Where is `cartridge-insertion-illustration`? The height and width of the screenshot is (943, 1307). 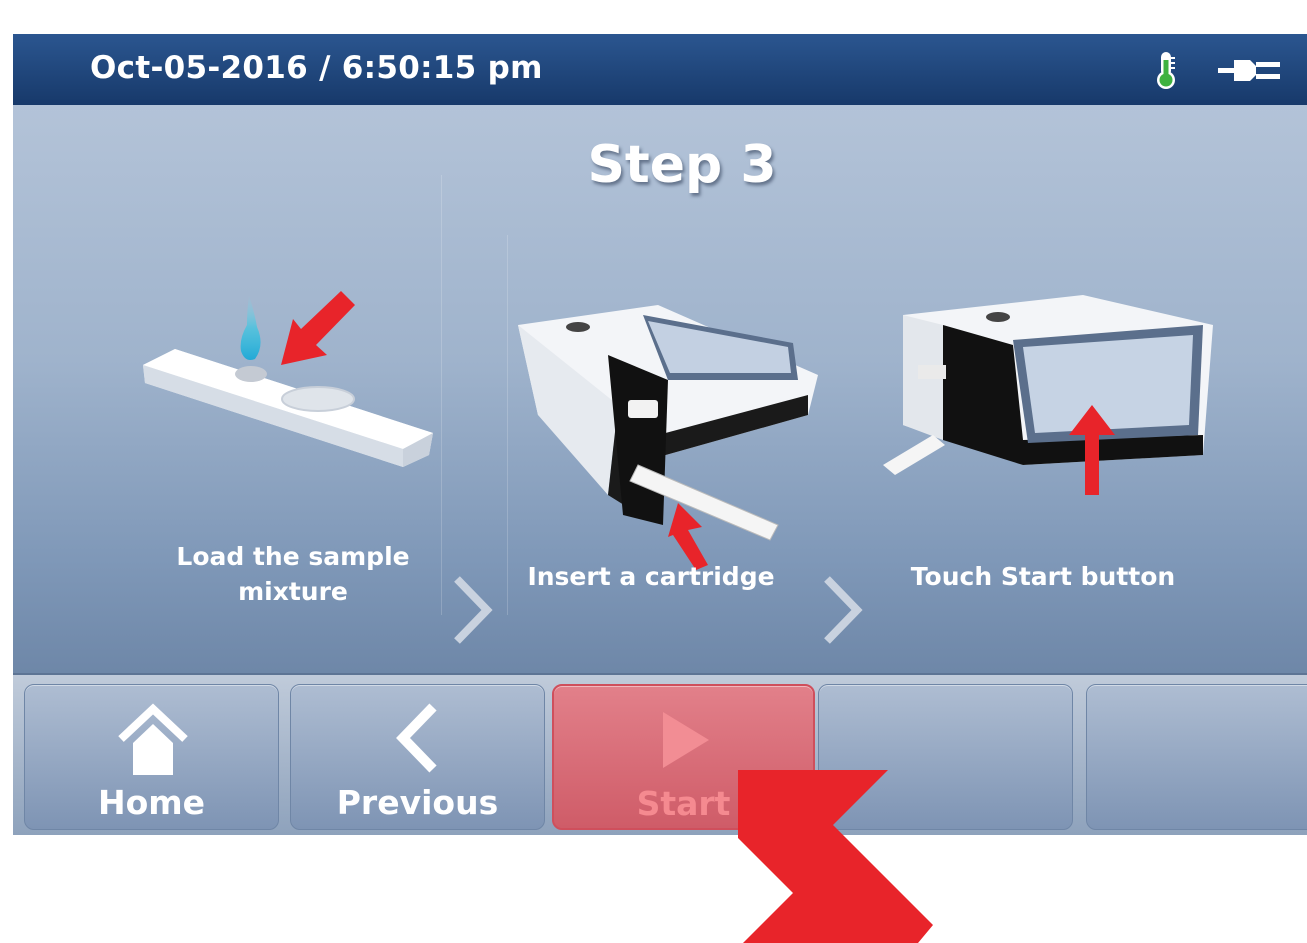
cartridge-insertion-illustration is located at coordinates (668, 437).